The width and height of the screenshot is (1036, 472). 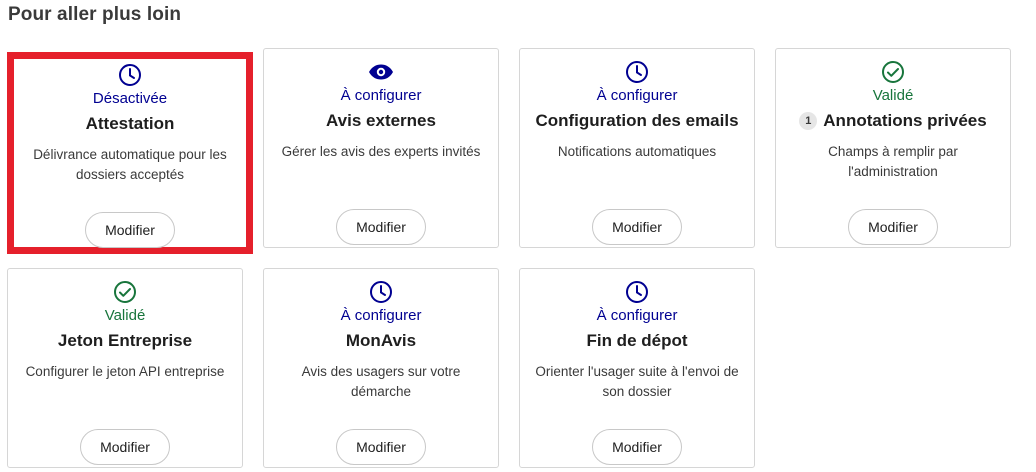 I want to click on card-title-text: Jeton Entreprise, so click(x=125, y=340).